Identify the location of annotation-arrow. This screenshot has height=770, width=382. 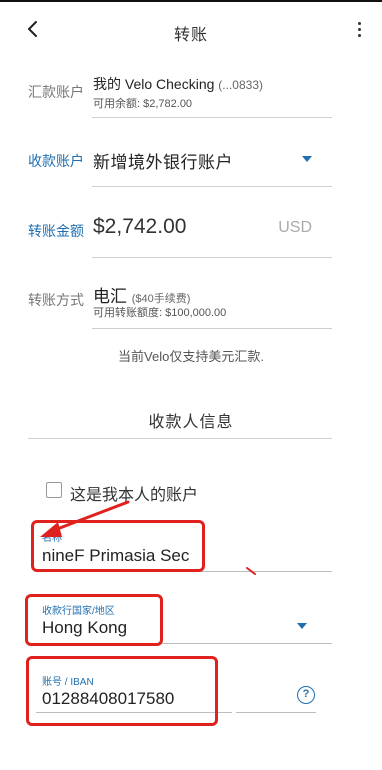
(148, 537).